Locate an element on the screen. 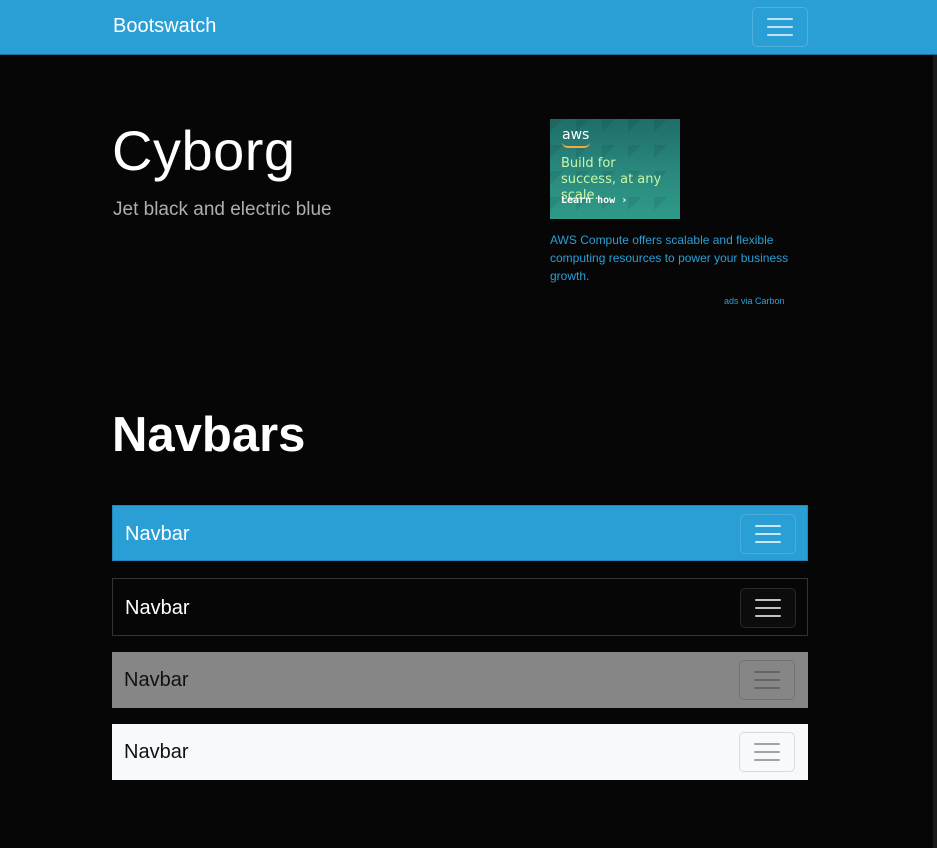 The height and width of the screenshot is (848, 937). ad-logo-text: aws is located at coordinates (576, 135).